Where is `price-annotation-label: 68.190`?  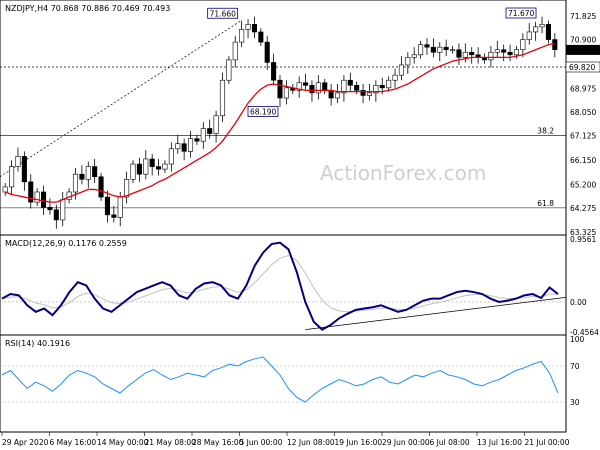
price-annotation-label: 68.190 is located at coordinates (263, 111).